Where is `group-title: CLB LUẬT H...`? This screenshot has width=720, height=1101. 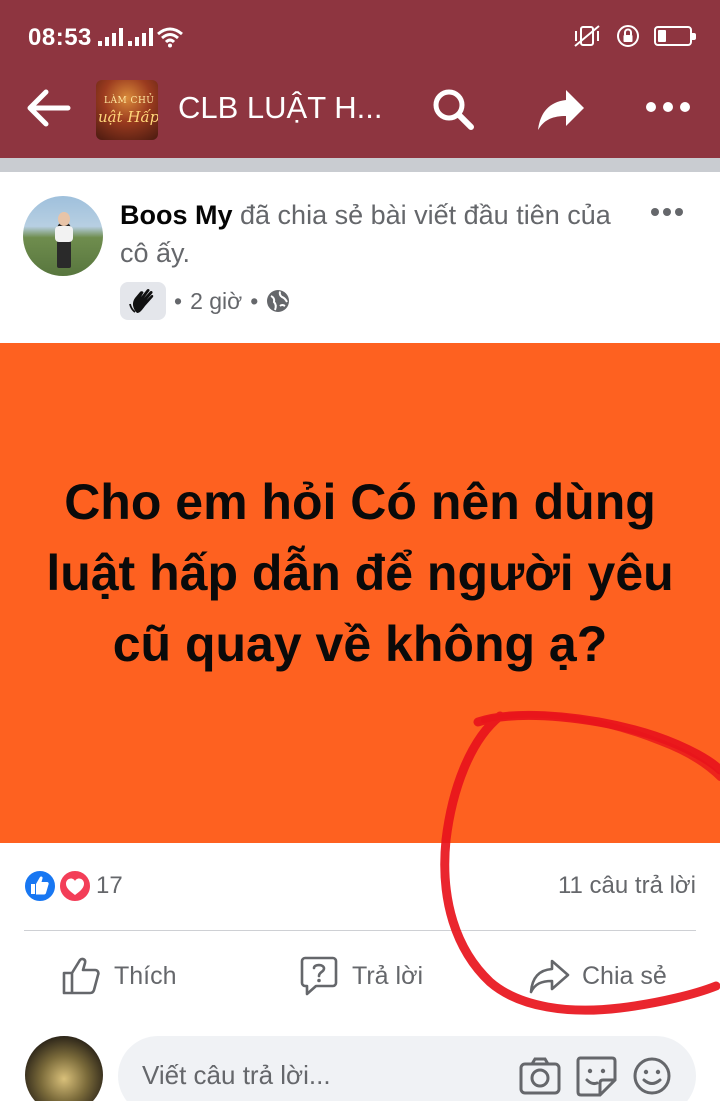 group-title: CLB LUẬT H... is located at coordinates (280, 108).